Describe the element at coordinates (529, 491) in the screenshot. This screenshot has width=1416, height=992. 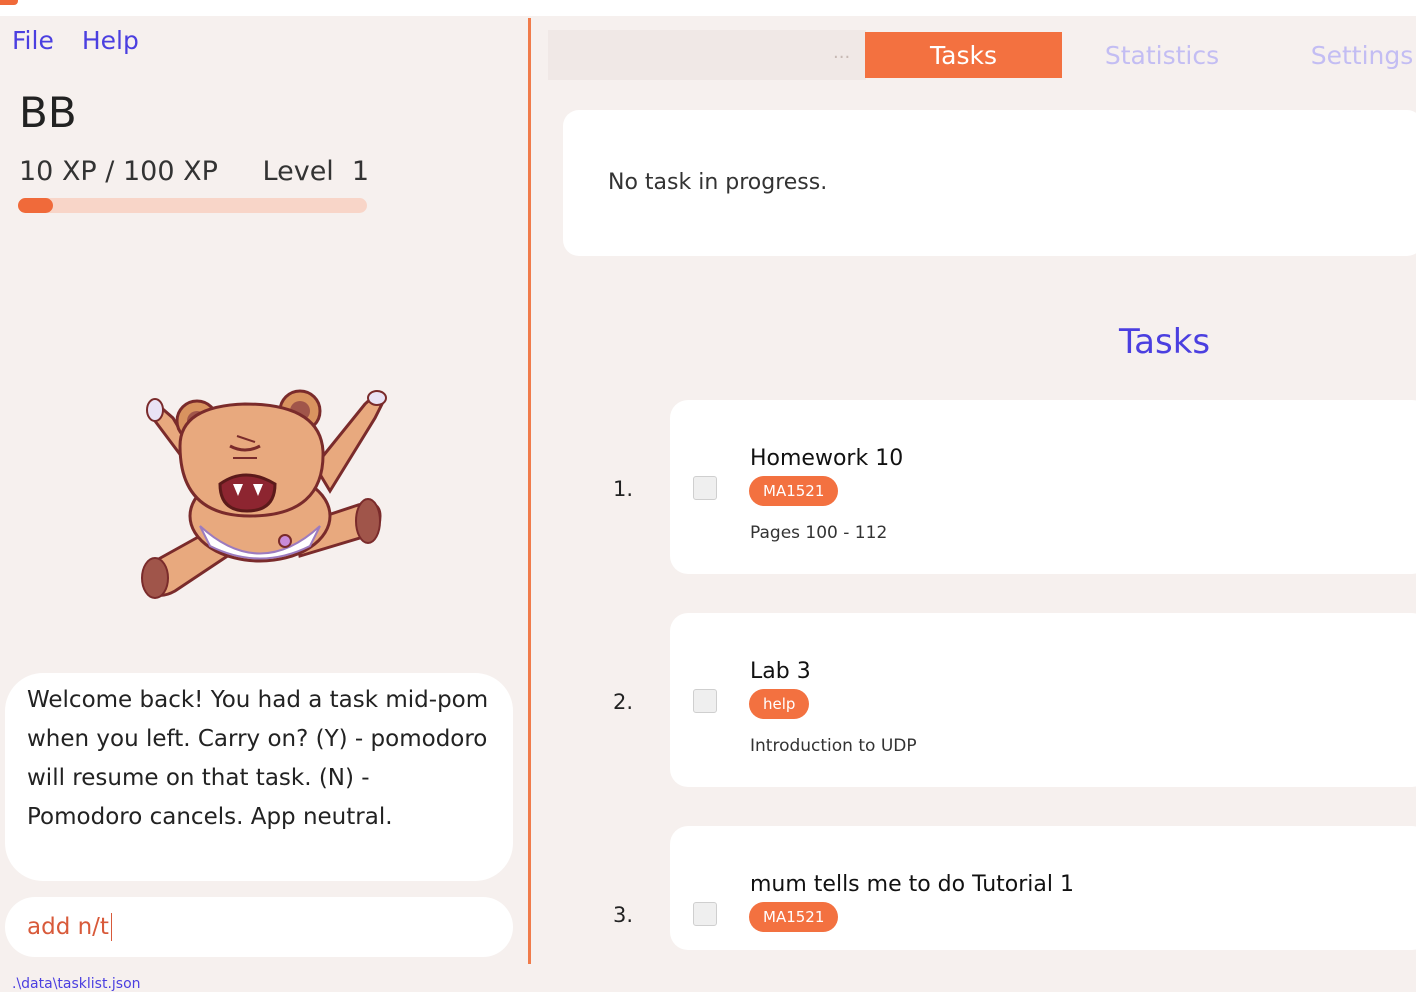
I see `panel-divider` at that location.